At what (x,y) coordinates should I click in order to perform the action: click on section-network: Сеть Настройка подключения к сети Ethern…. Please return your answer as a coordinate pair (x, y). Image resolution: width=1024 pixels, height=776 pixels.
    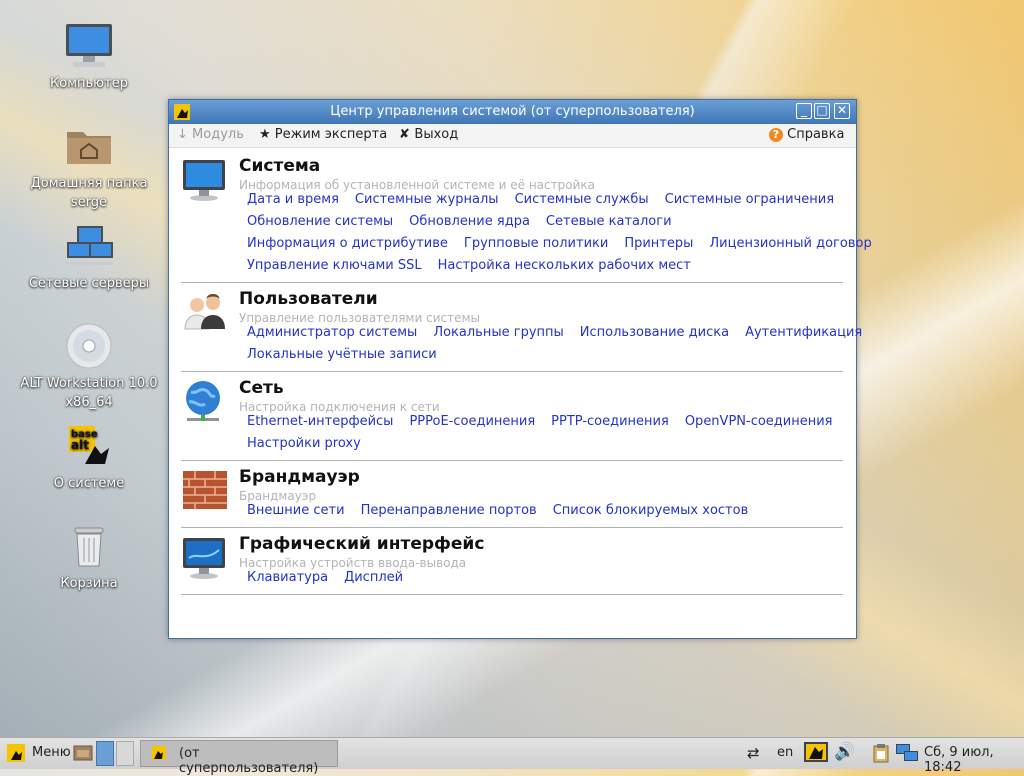
    Looking at the image, I should click on (512, 419).